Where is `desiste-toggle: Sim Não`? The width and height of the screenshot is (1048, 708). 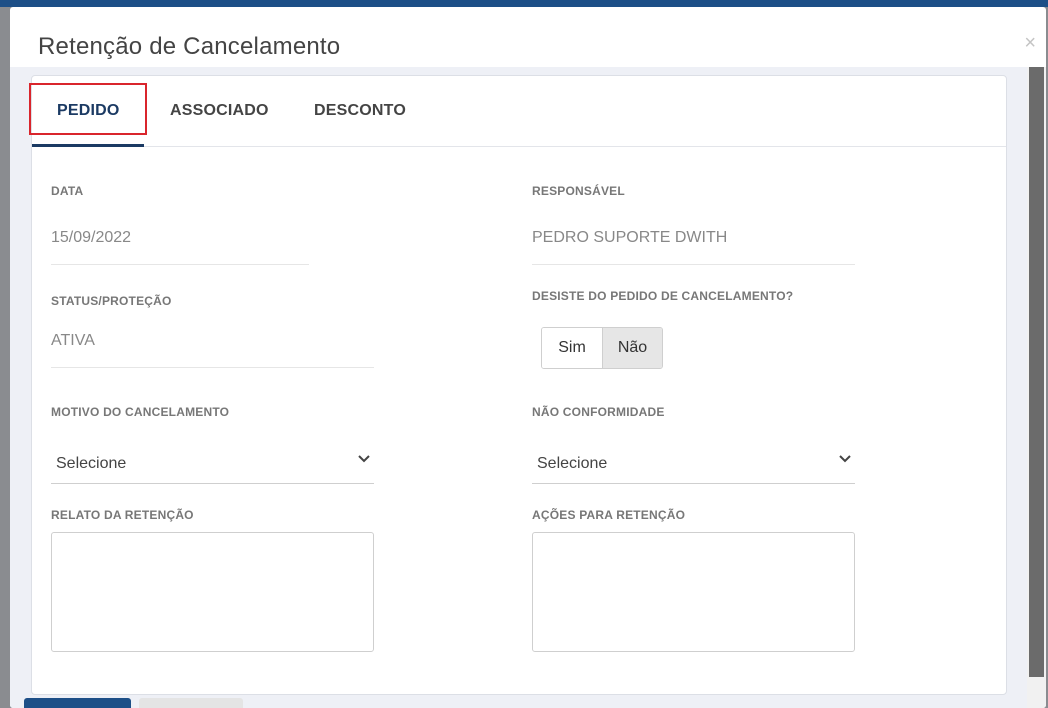 desiste-toggle: Sim Não is located at coordinates (602, 348).